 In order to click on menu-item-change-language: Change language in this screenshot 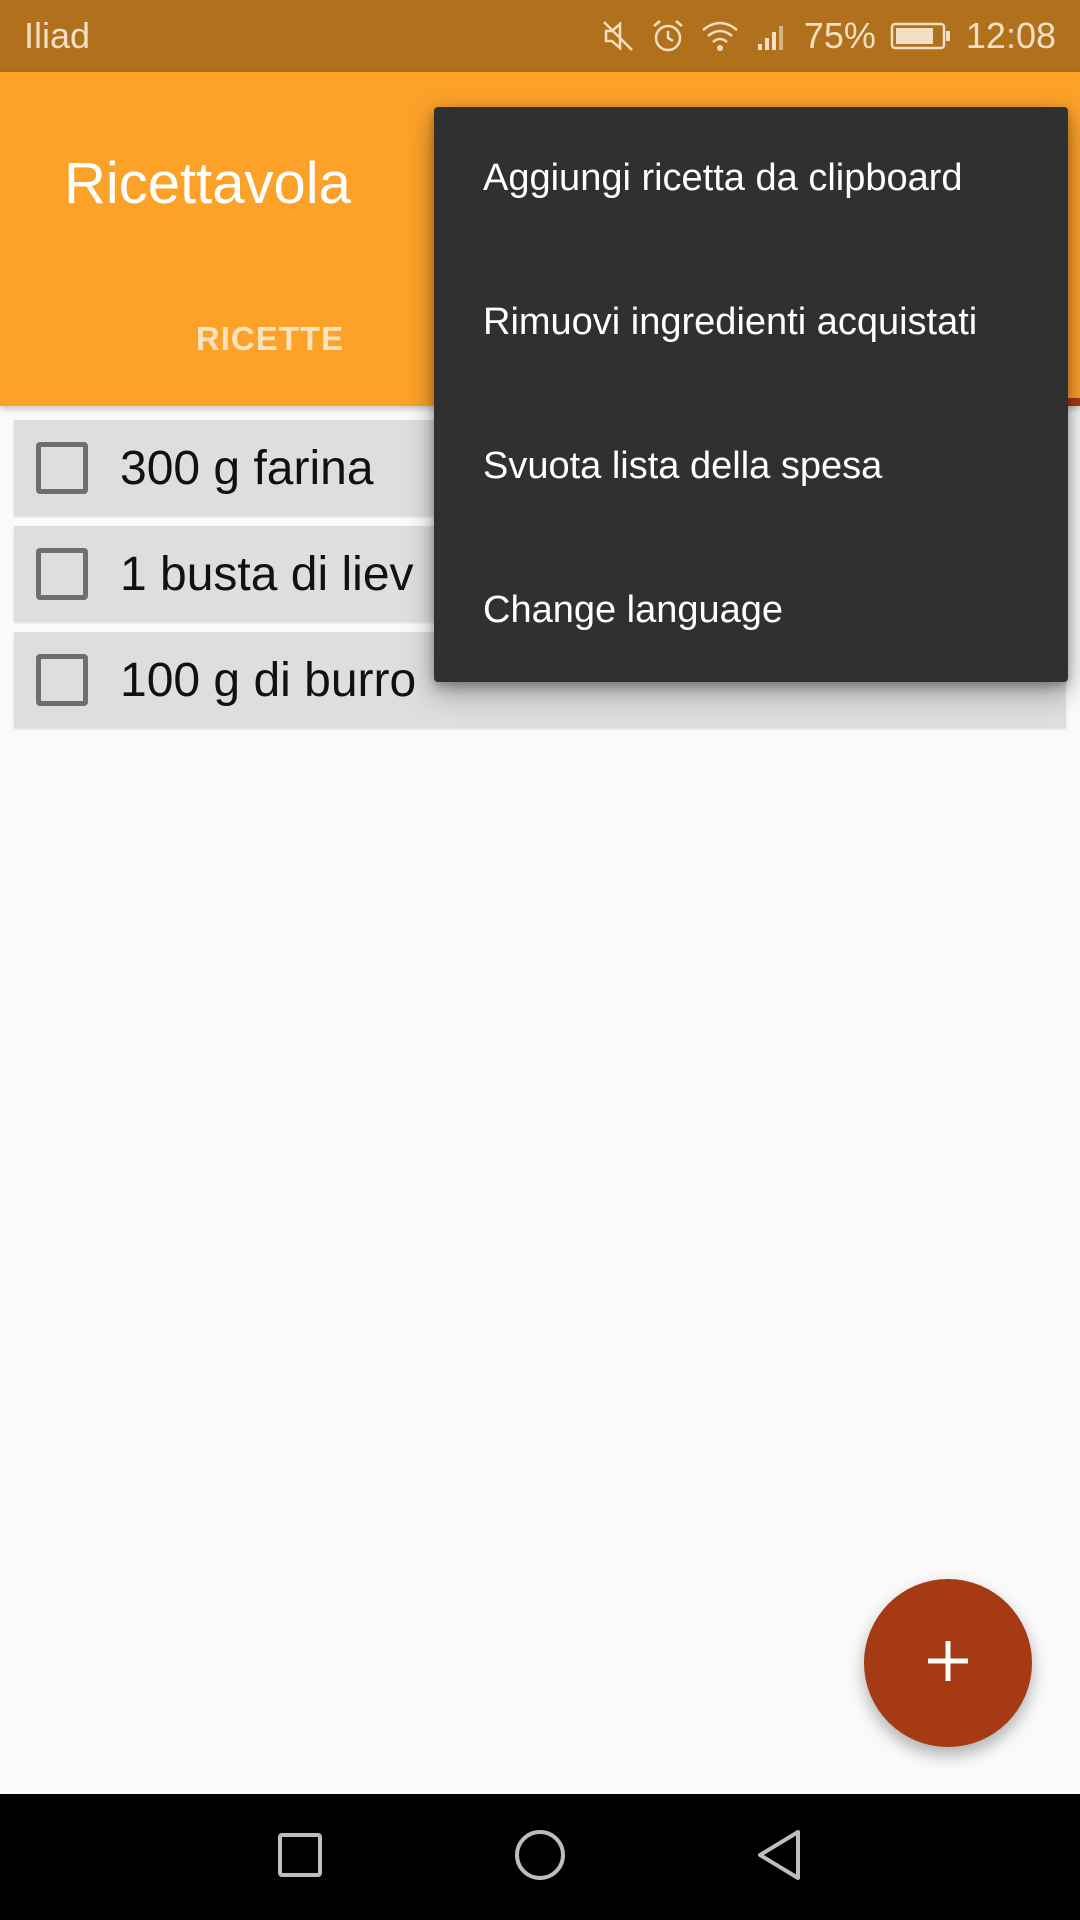, I will do `click(751, 610)`.